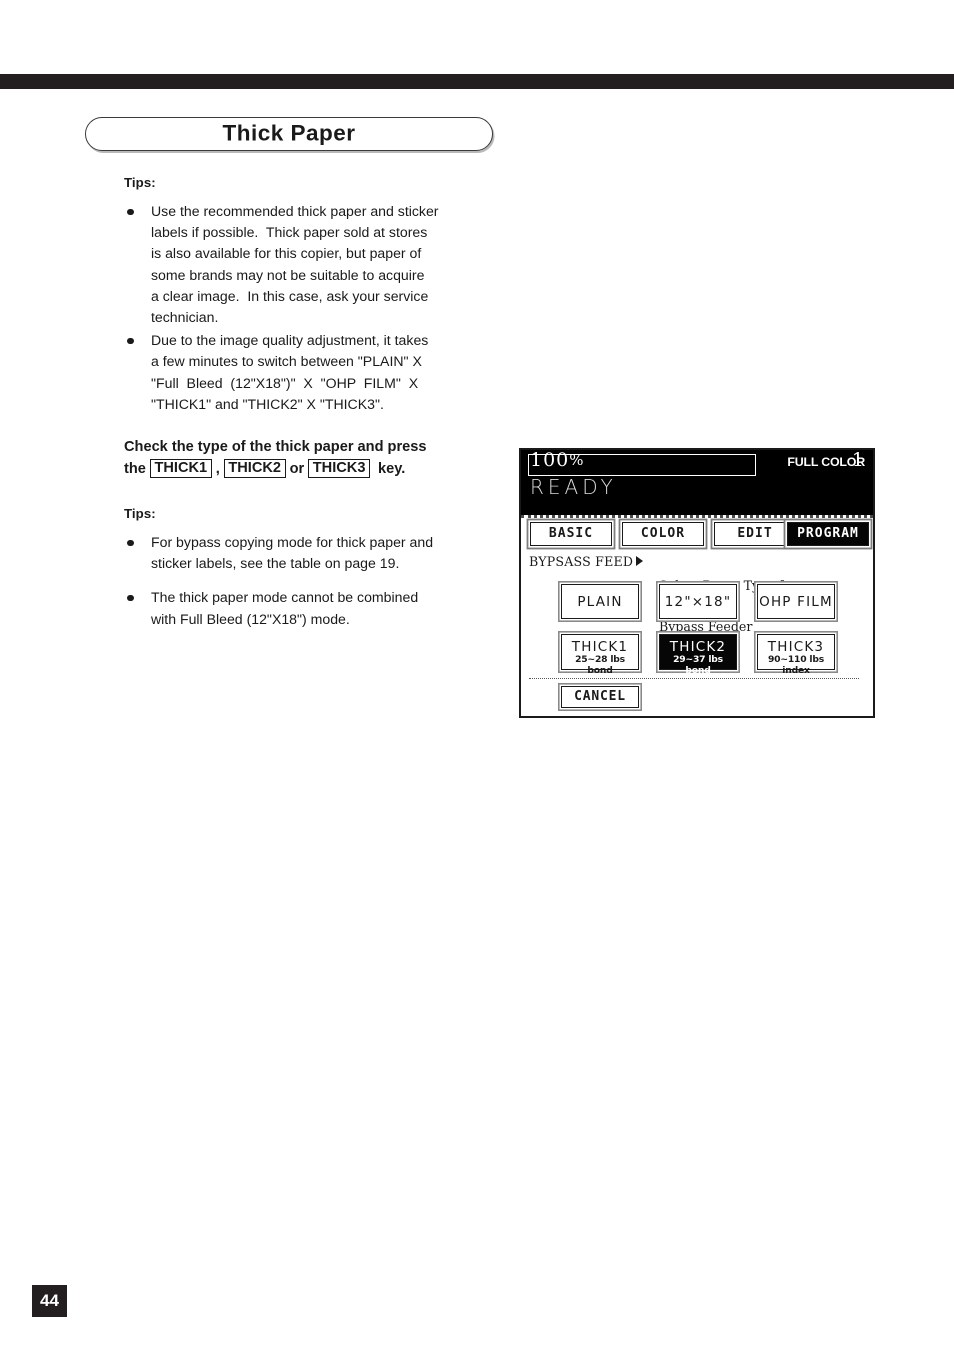 The height and width of the screenshot is (1348, 954). I want to click on zoom-ratio-value: 100%, so click(557, 460).